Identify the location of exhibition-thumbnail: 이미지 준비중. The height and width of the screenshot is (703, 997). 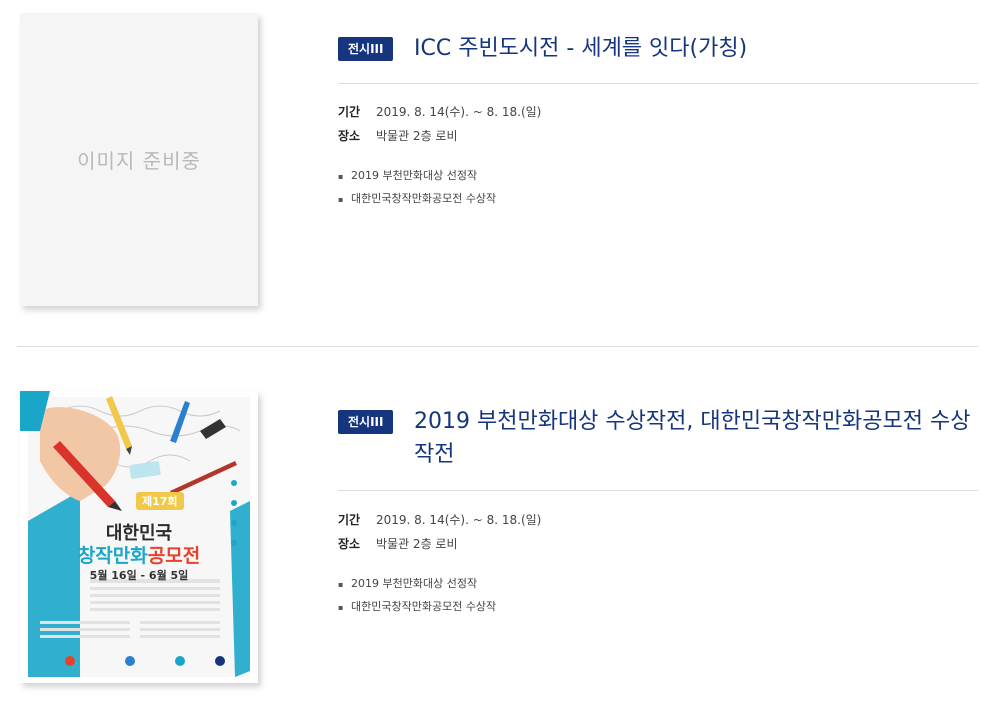
(139, 159).